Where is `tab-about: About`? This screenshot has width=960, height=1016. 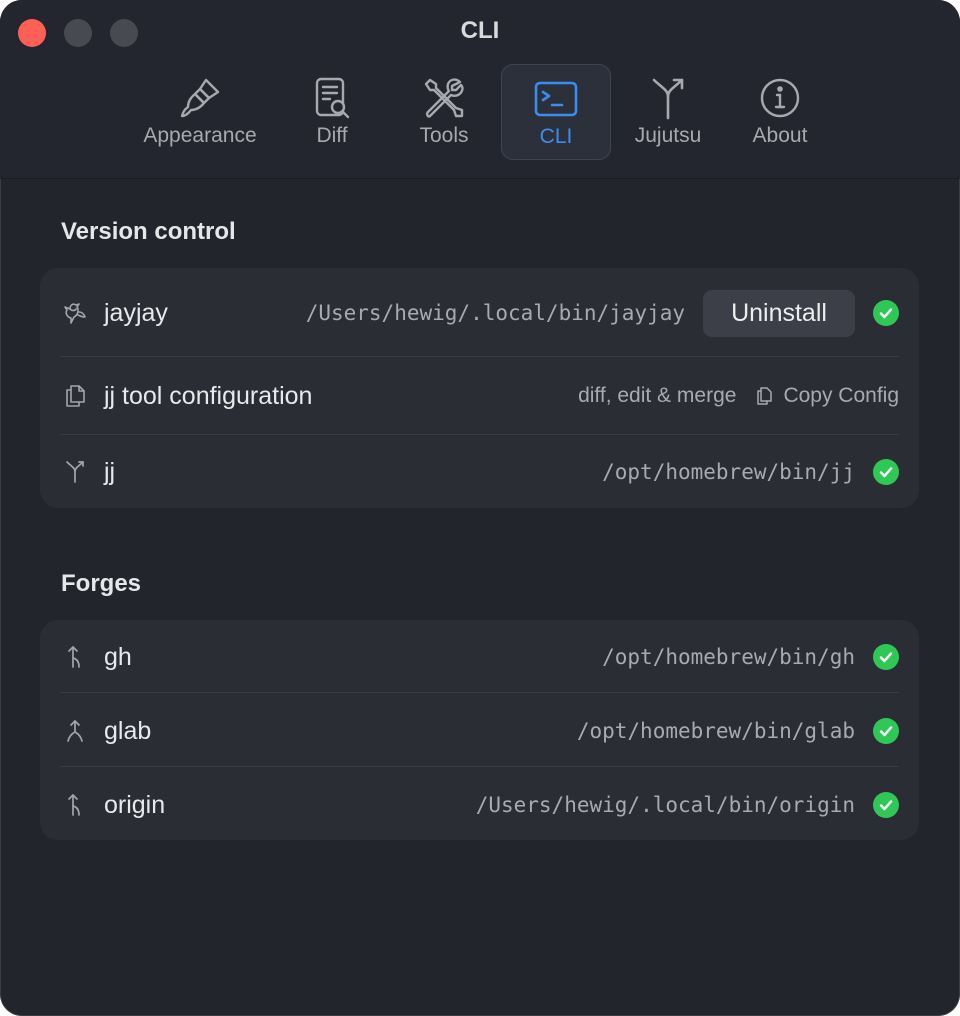 tab-about: About is located at coordinates (780, 112).